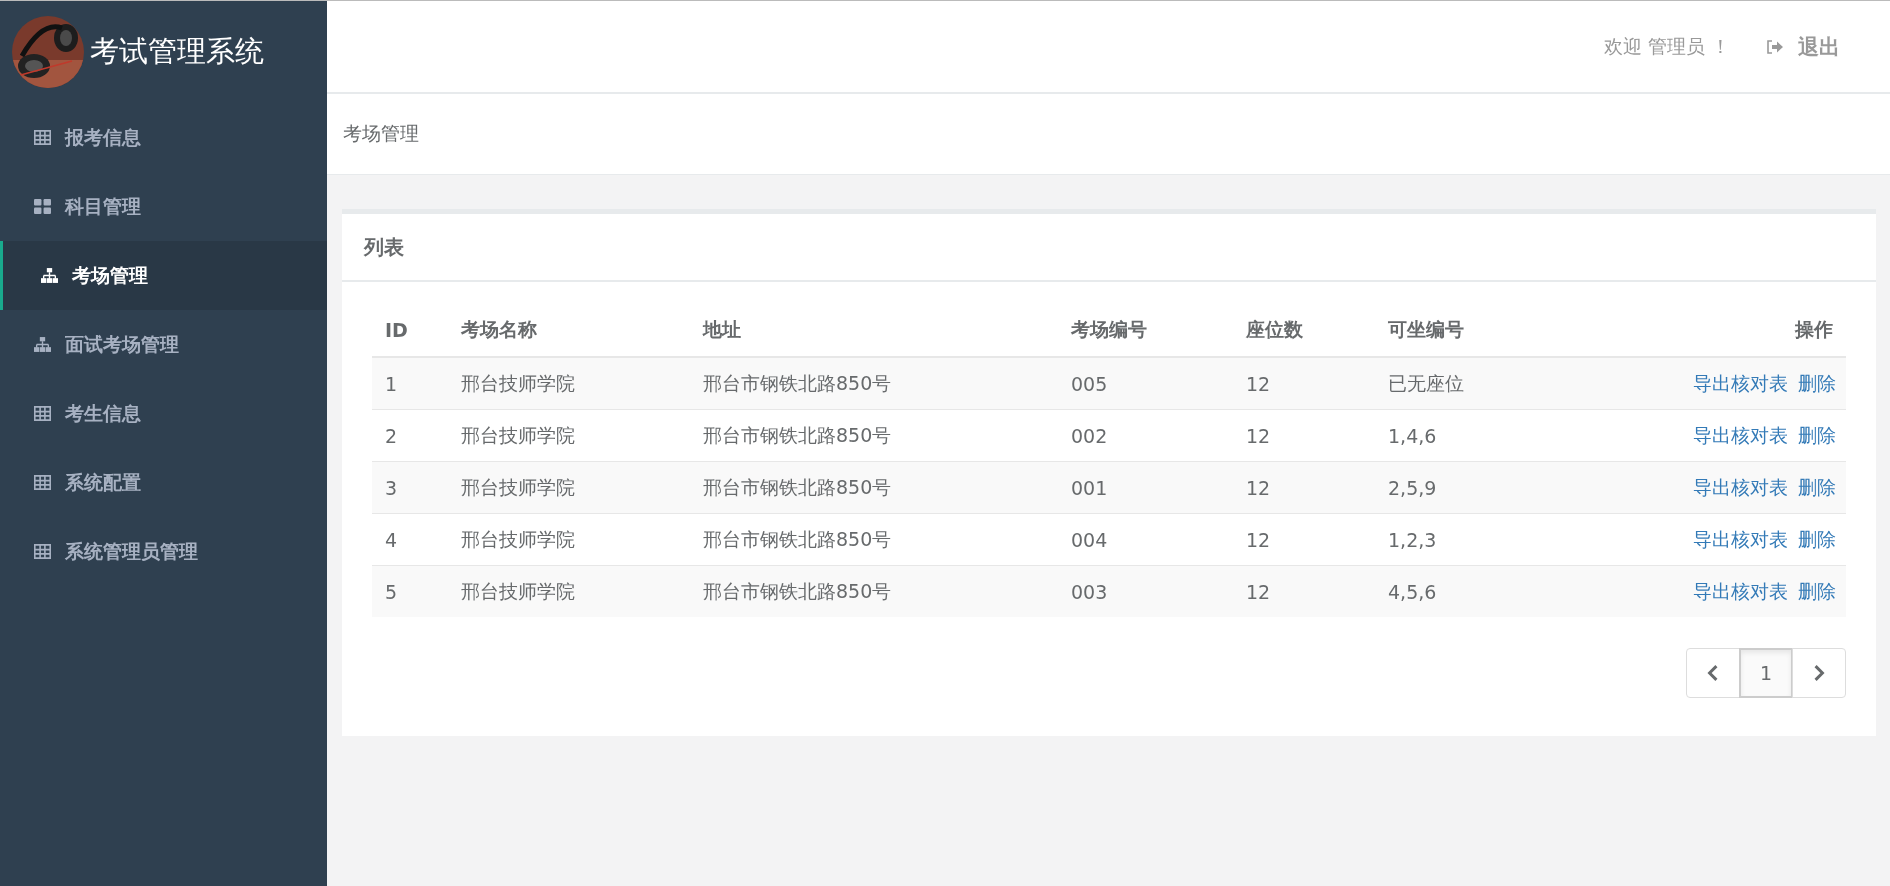 This screenshot has width=1890, height=886. I want to click on breadcrumb: 考场管理, so click(381, 133).